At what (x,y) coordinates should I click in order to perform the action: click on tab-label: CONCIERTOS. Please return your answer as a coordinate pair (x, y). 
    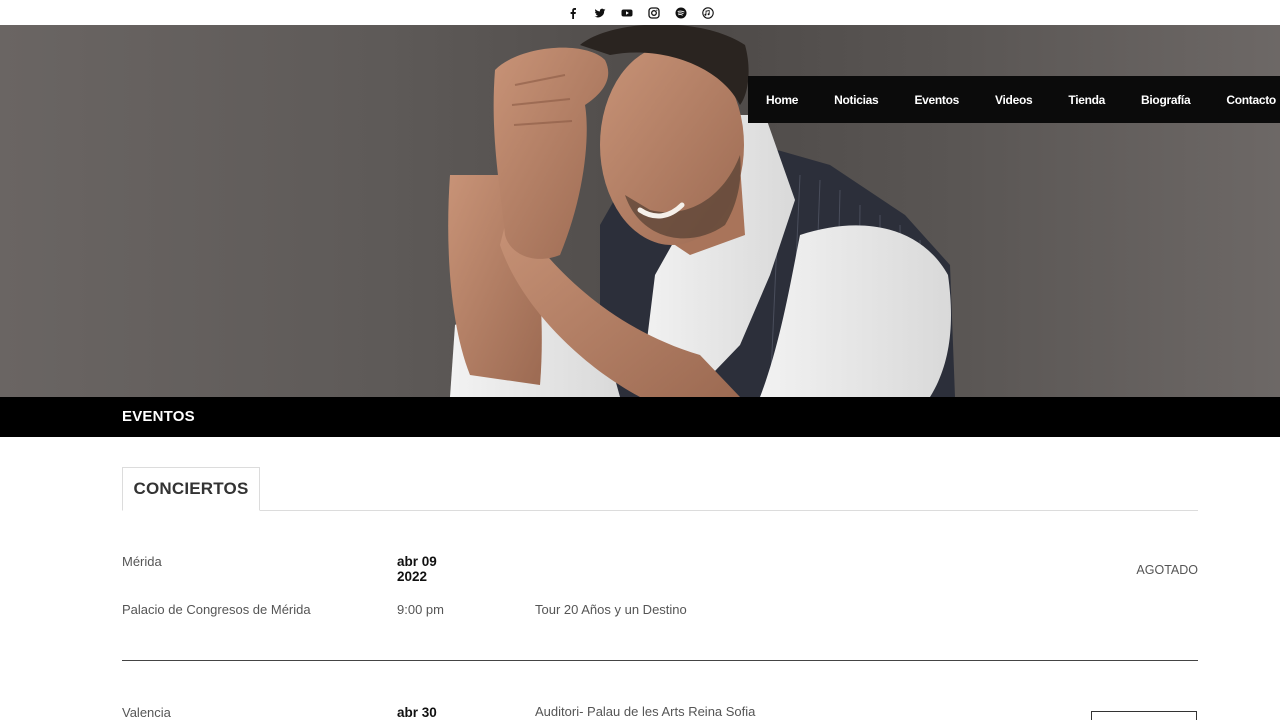
    Looking at the image, I should click on (191, 488).